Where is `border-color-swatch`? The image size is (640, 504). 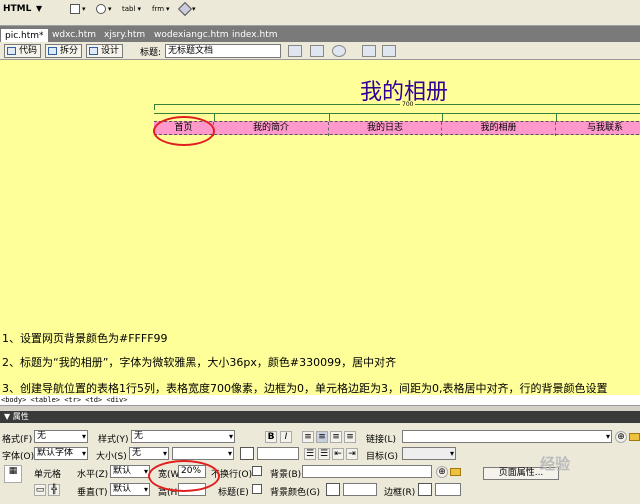 border-color-swatch is located at coordinates (425, 489).